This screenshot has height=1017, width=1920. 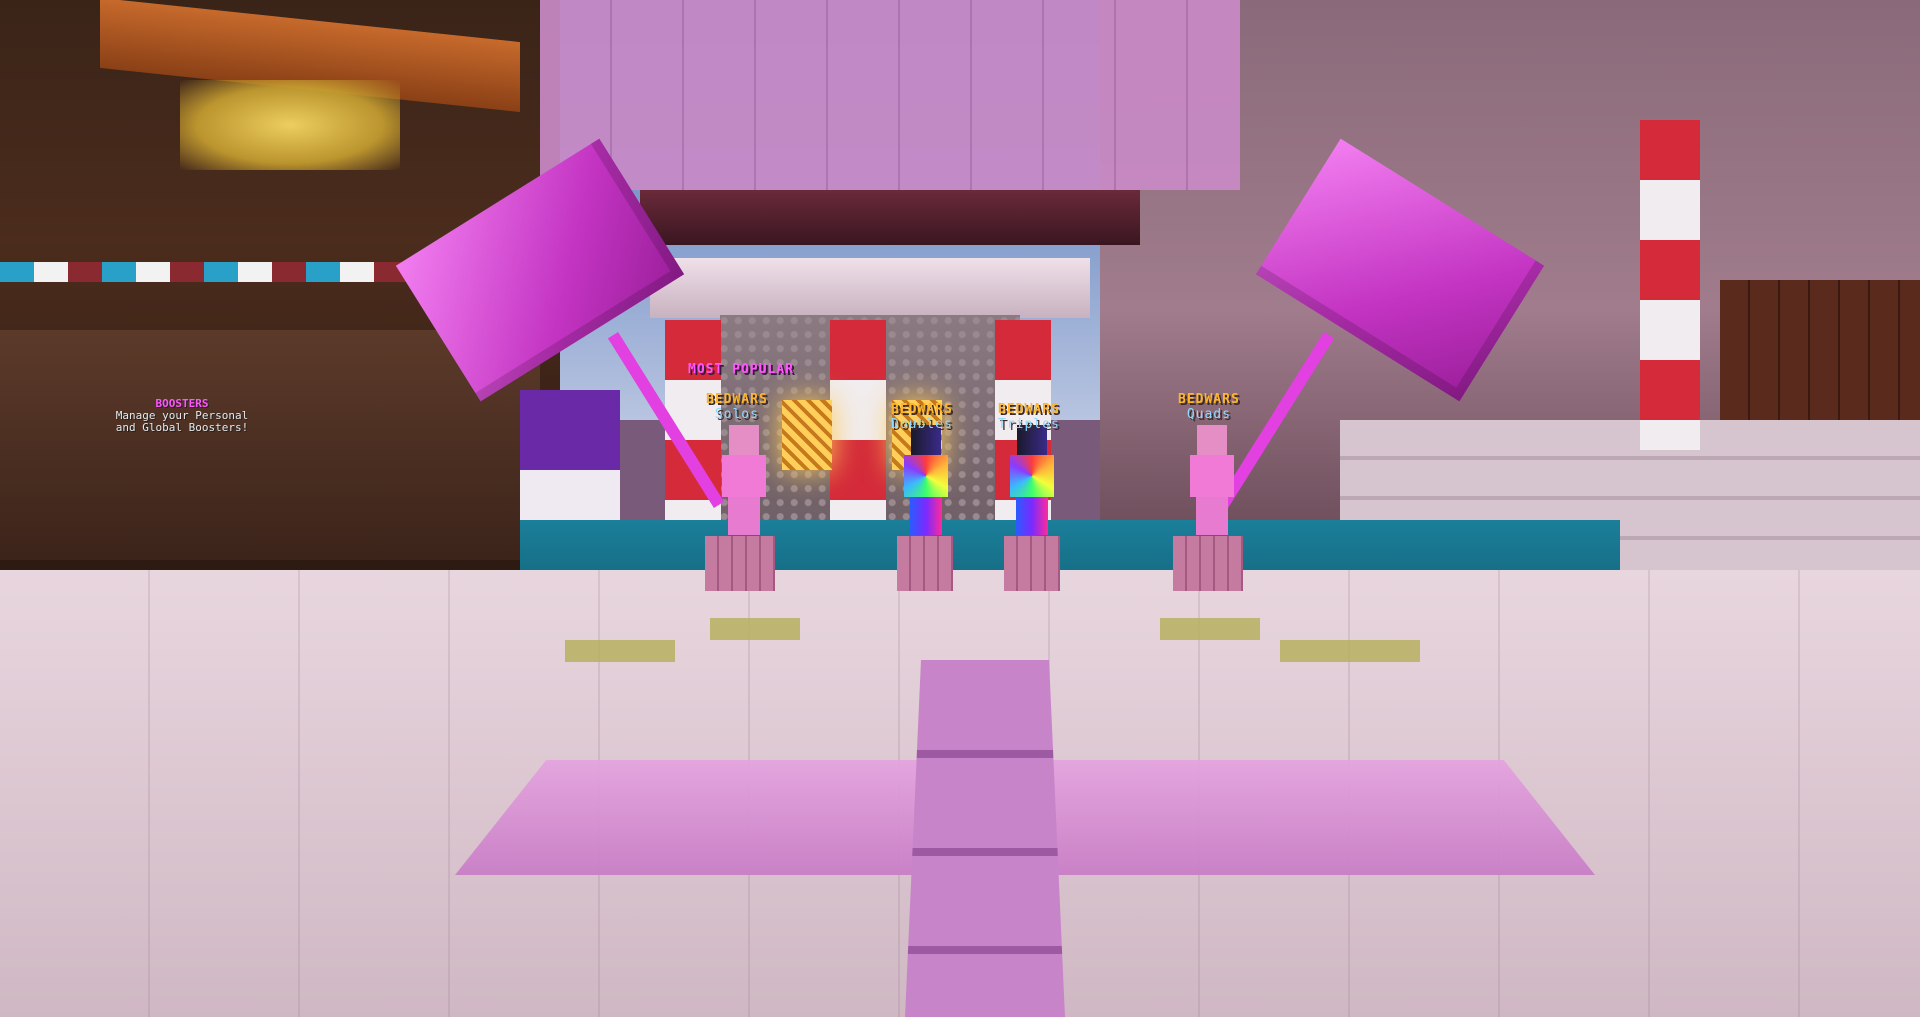 What do you see at coordinates (890, 217) in the screenshot?
I see `ceiling-beam` at bounding box center [890, 217].